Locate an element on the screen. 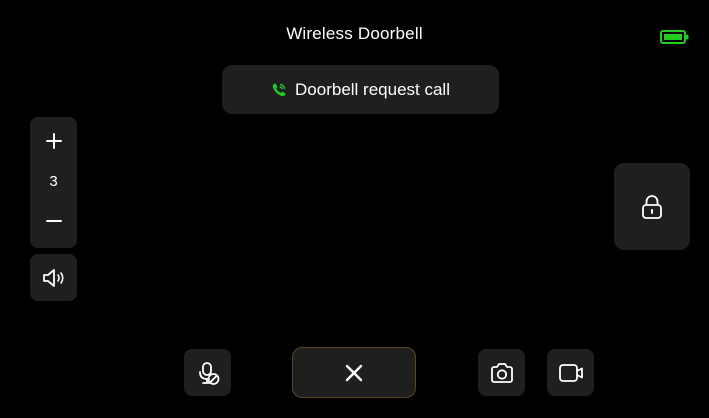 This screenshot has height=418, width=709. hang-up-button is located at coordinates (354, 372).